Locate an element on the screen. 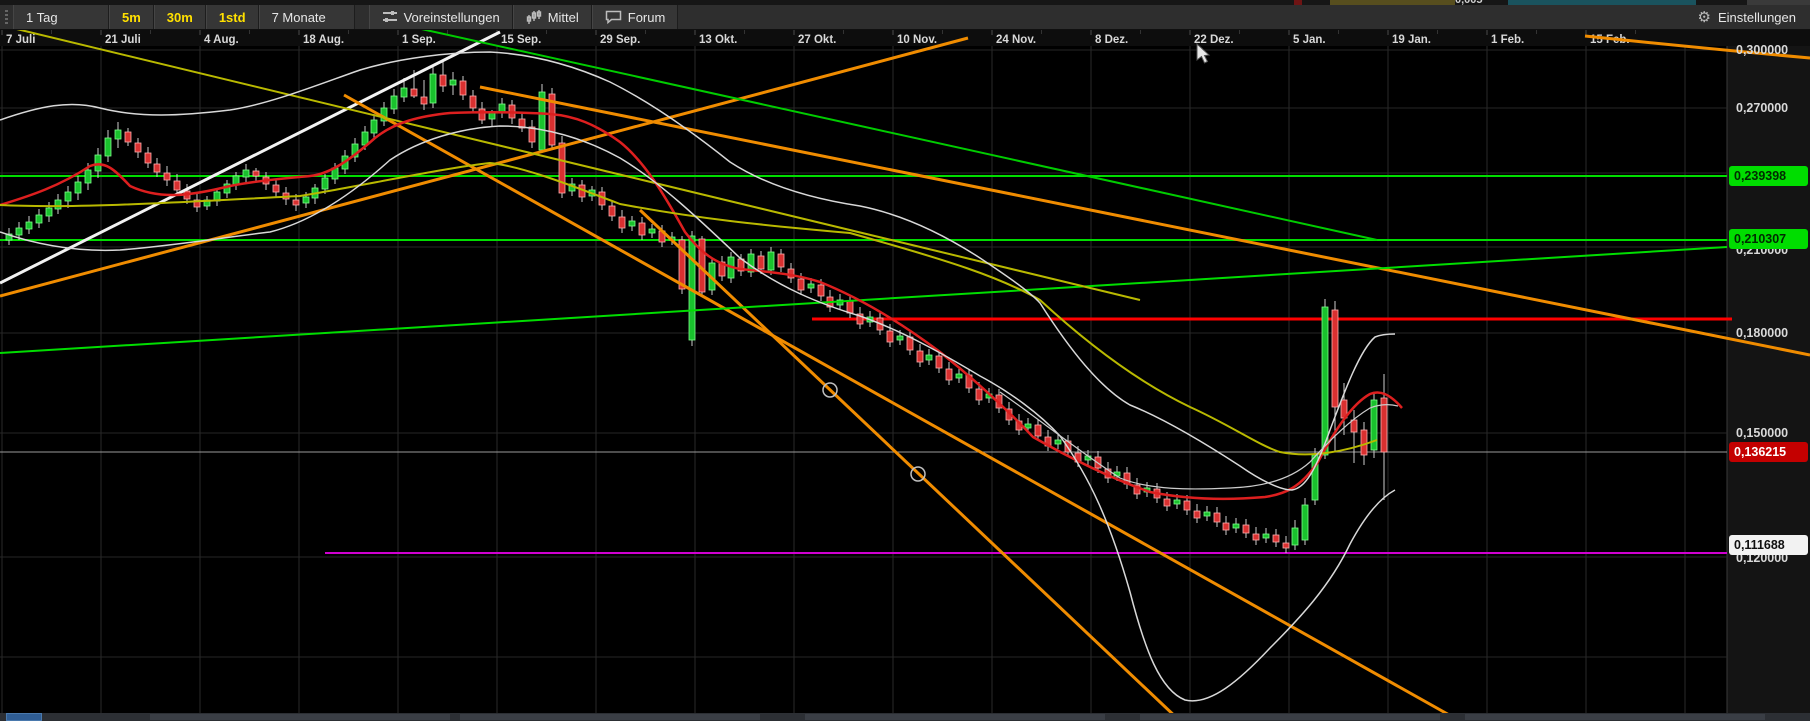 This screenshot has width=1810, height=721. forum-button: Forum is located at coordinates (635, 17).